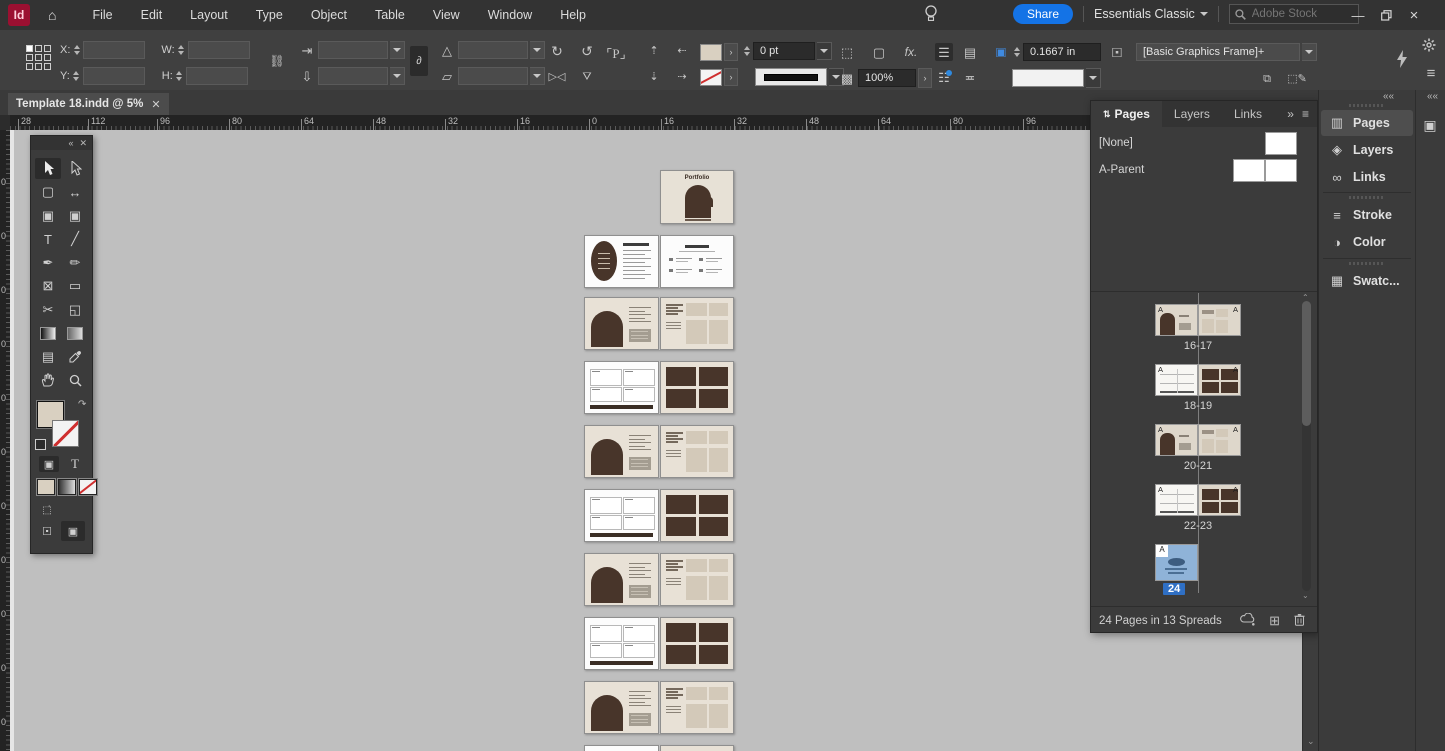  I want to click on formatting-affects-container-button: ▣, so click(49, 464).